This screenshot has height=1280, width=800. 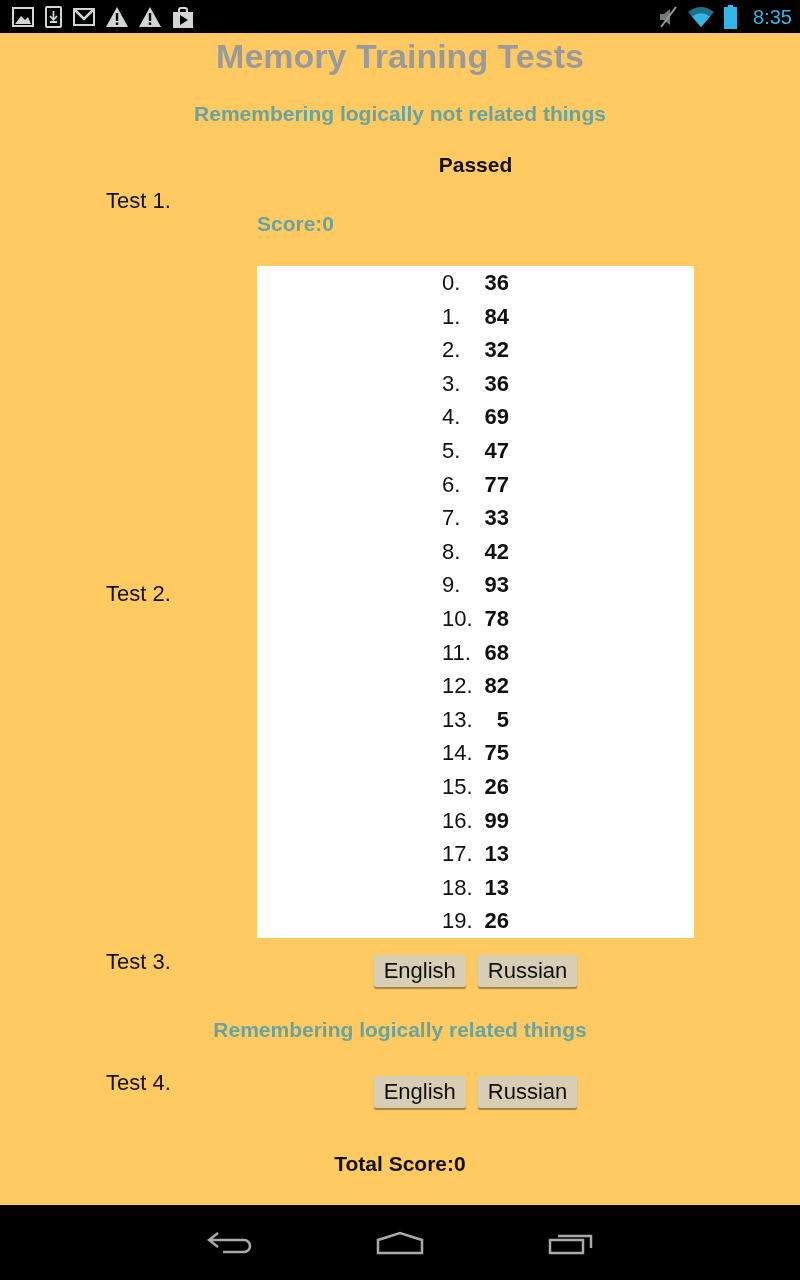 I want to click on list-value: 32, so click(x=496, y=350).